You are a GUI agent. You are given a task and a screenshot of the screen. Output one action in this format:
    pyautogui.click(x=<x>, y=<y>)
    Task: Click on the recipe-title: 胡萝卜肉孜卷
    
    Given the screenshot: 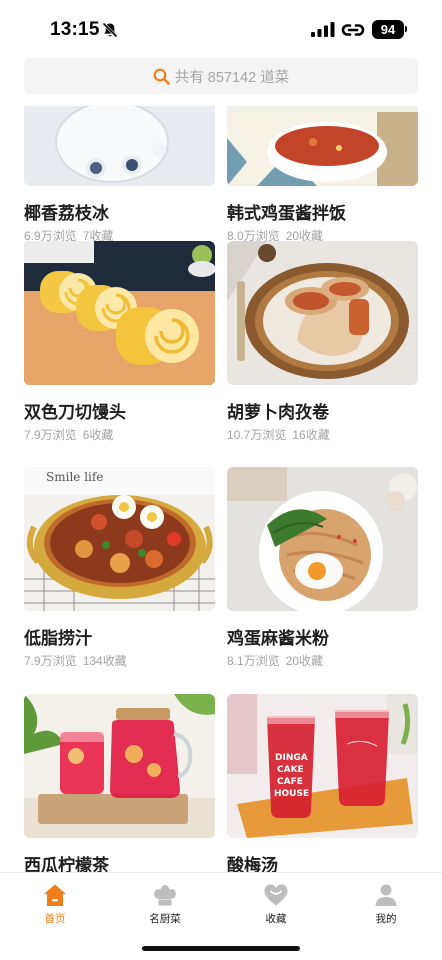 What is the action you would take?
    pyautogui.click(x=278, y=412)
    